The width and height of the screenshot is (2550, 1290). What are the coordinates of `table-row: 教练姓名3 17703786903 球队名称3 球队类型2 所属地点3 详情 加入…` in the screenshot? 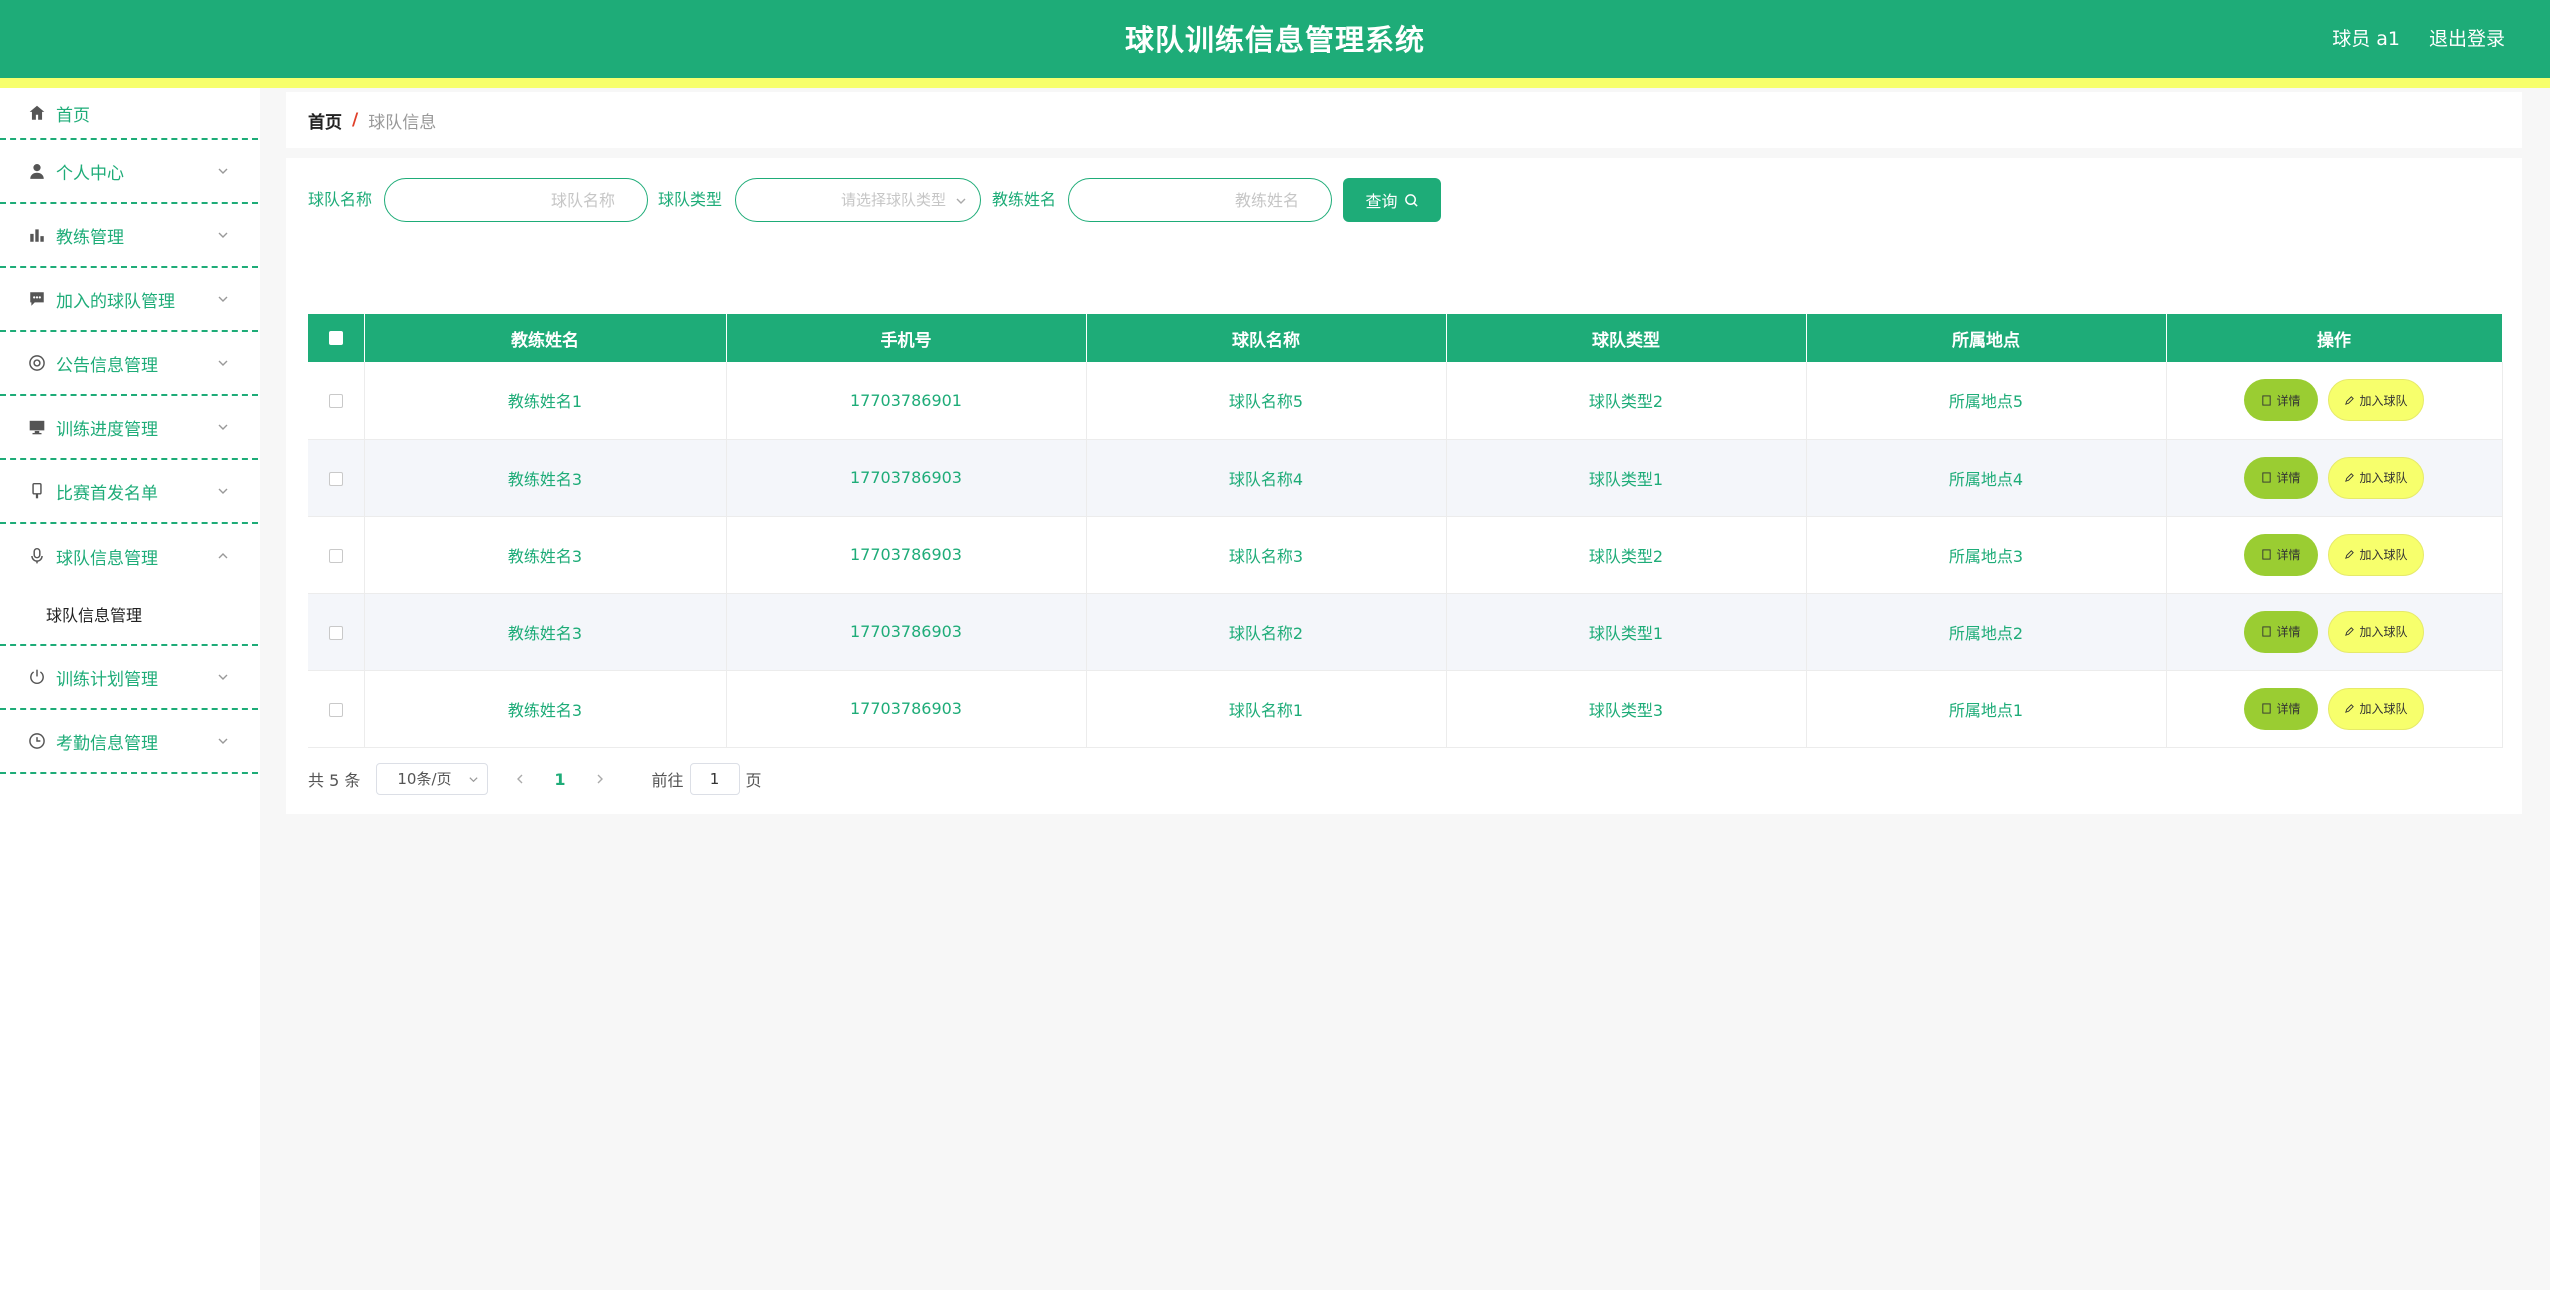 It's located at (1405, 555).